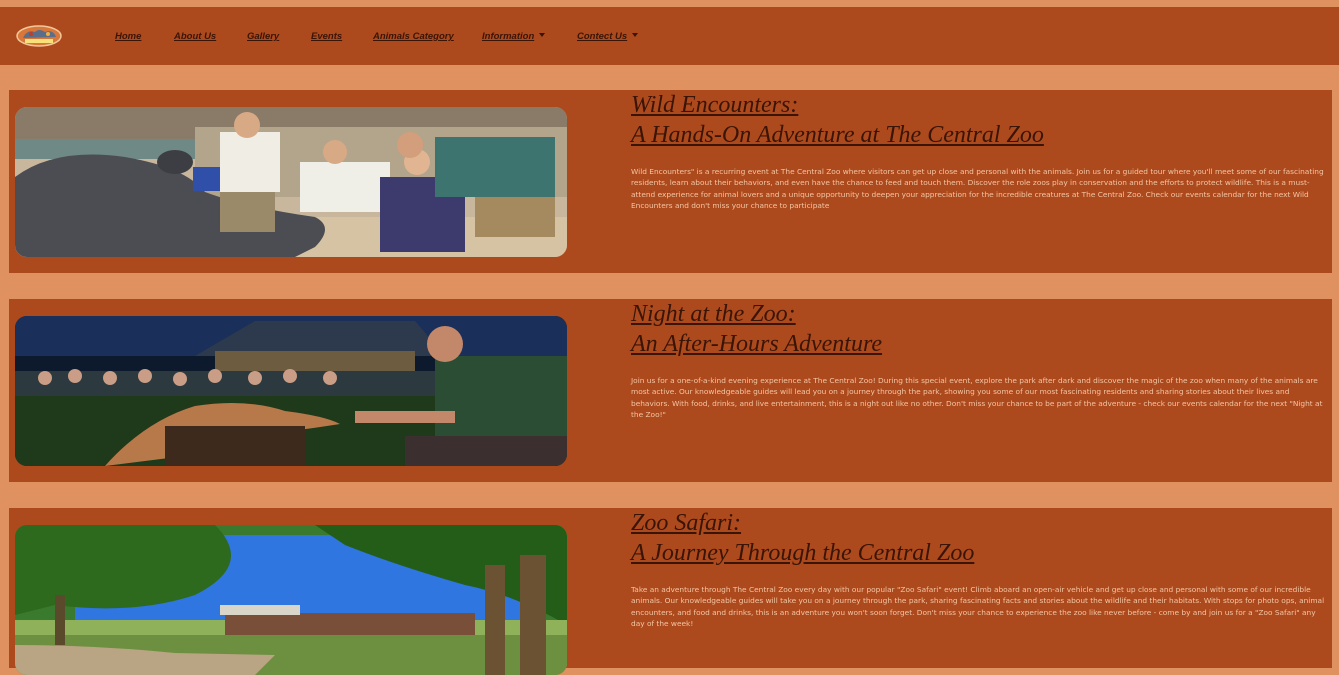 This screenshot has width=1339, height=675. Describe the element at coordinates (602, 36) in the screenshot. I see `nav-contact-label: Contect Us` at that location.